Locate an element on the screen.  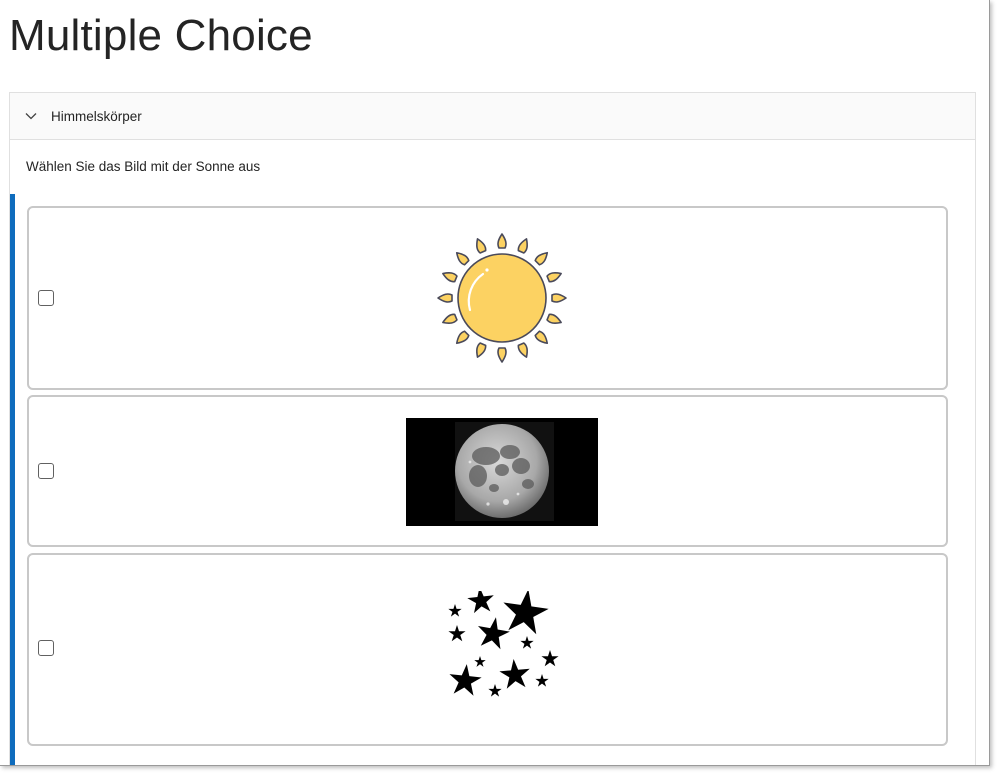
option-checkbox-stars is located at coordinates (46, 648).